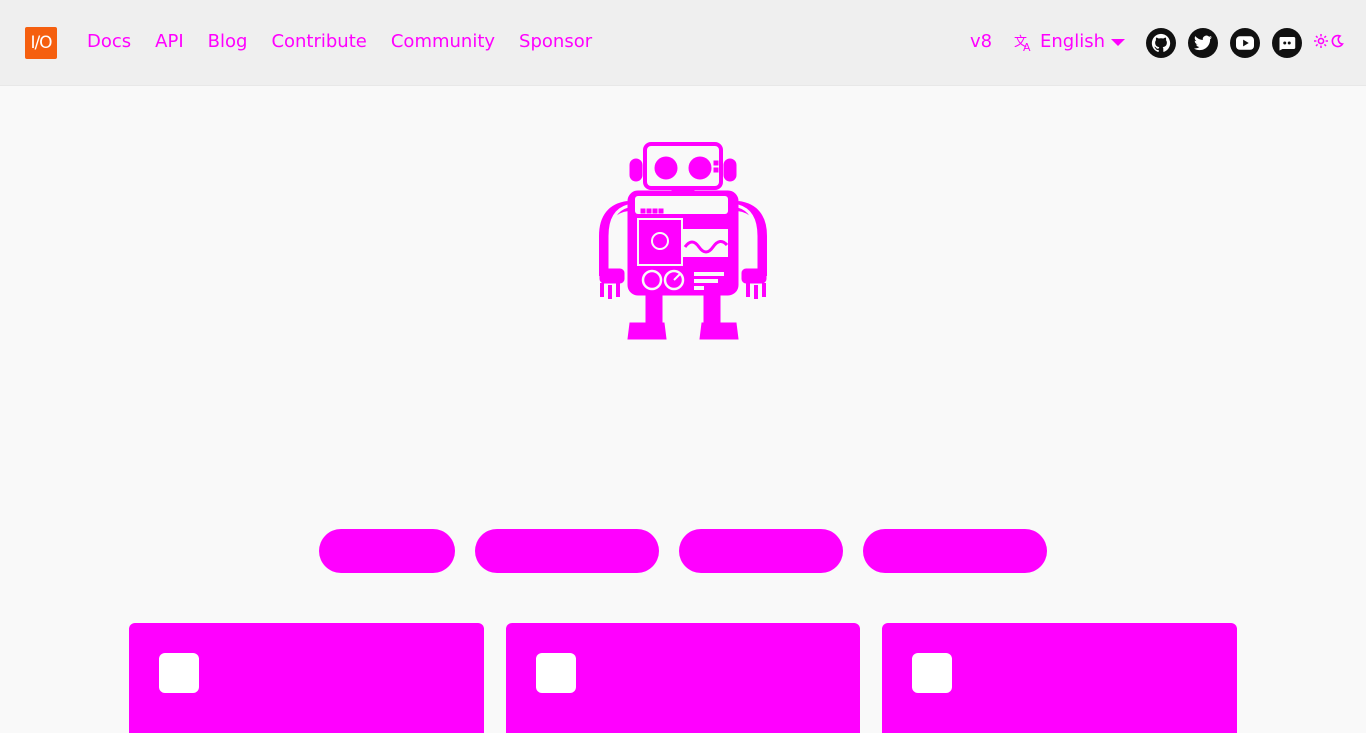 The height and width of the screenshot is (733, 1366). Describe the element at coordinates (683, 241) in the screenshot. I see `robot-illustration` at that location.